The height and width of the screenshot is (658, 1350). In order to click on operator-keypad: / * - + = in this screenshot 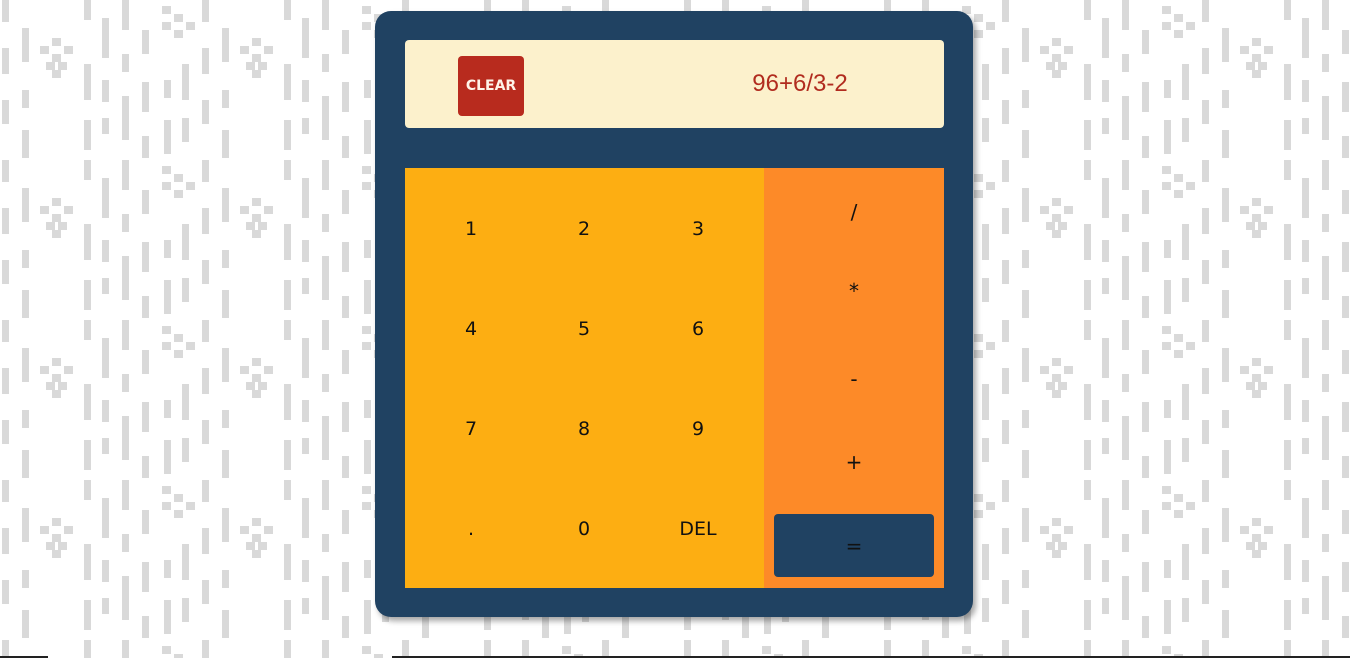, I will do `click(854, 378)`.